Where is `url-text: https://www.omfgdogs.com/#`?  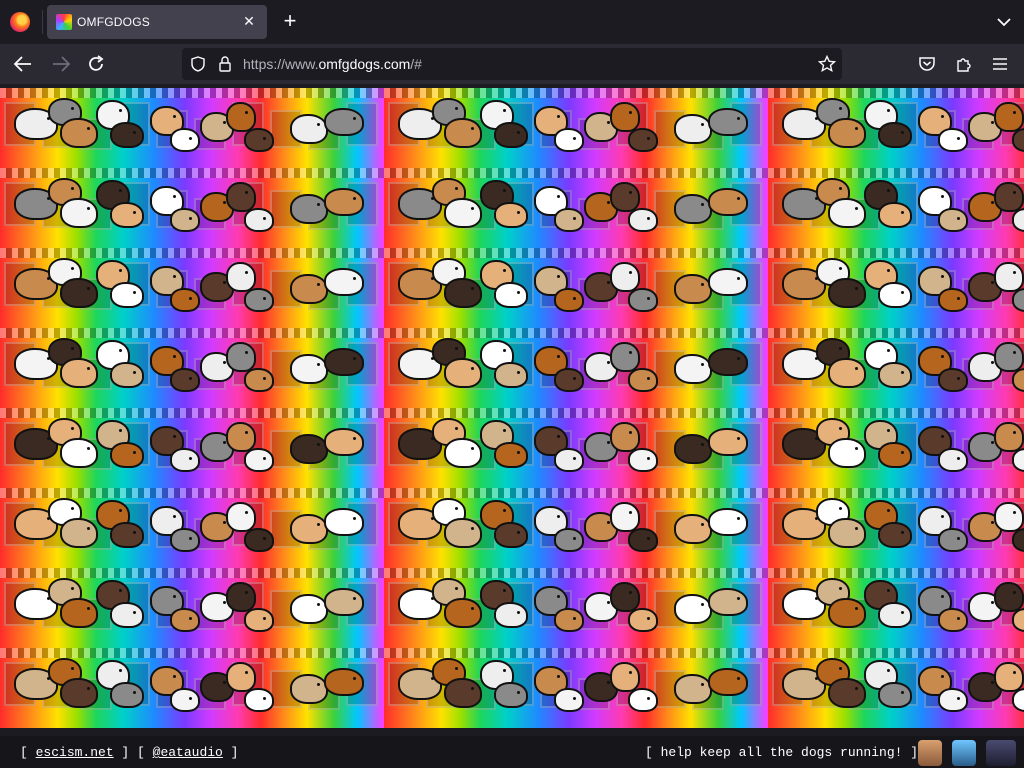 url-text: https://www.omfgdogs.com/# is located at coordinates (332, 64).